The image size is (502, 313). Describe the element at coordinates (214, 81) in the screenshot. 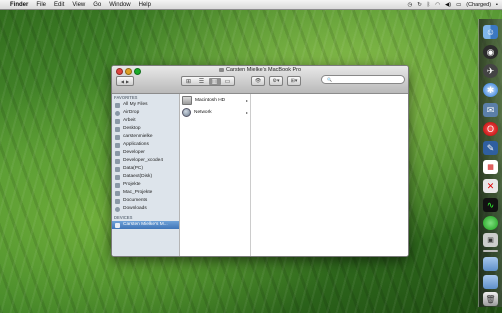

I see `column-view-button: ▥` at that location.